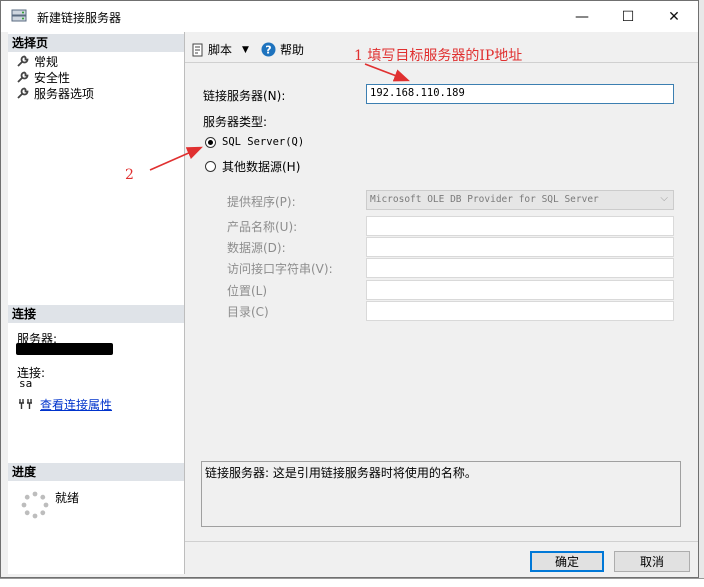 The width and height of the screenshot is (704, 587). What do you see at coordinates (349, 16) in the screenshot?
I see `title-bar: 新建链接服务器 — ☐ ✕` at bounding box center [349, 16].